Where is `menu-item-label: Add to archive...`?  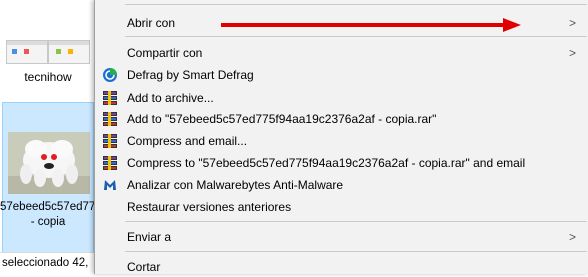 menu-item-label: Add to archive... is located at coordinates (170, 98).